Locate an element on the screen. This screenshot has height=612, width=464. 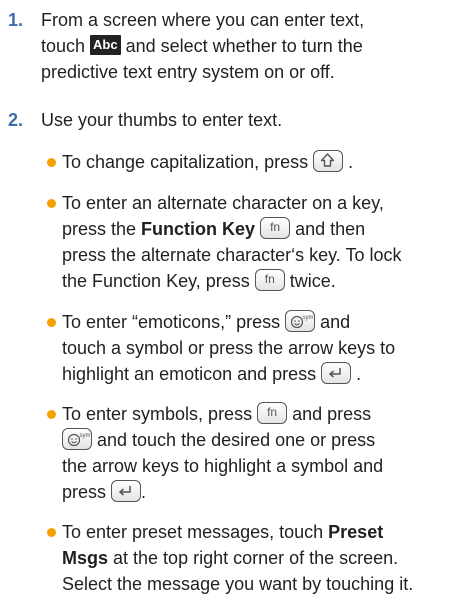
bullet-text: the arrow keys to highlight a symbol and is located at coordinates (223, 466).